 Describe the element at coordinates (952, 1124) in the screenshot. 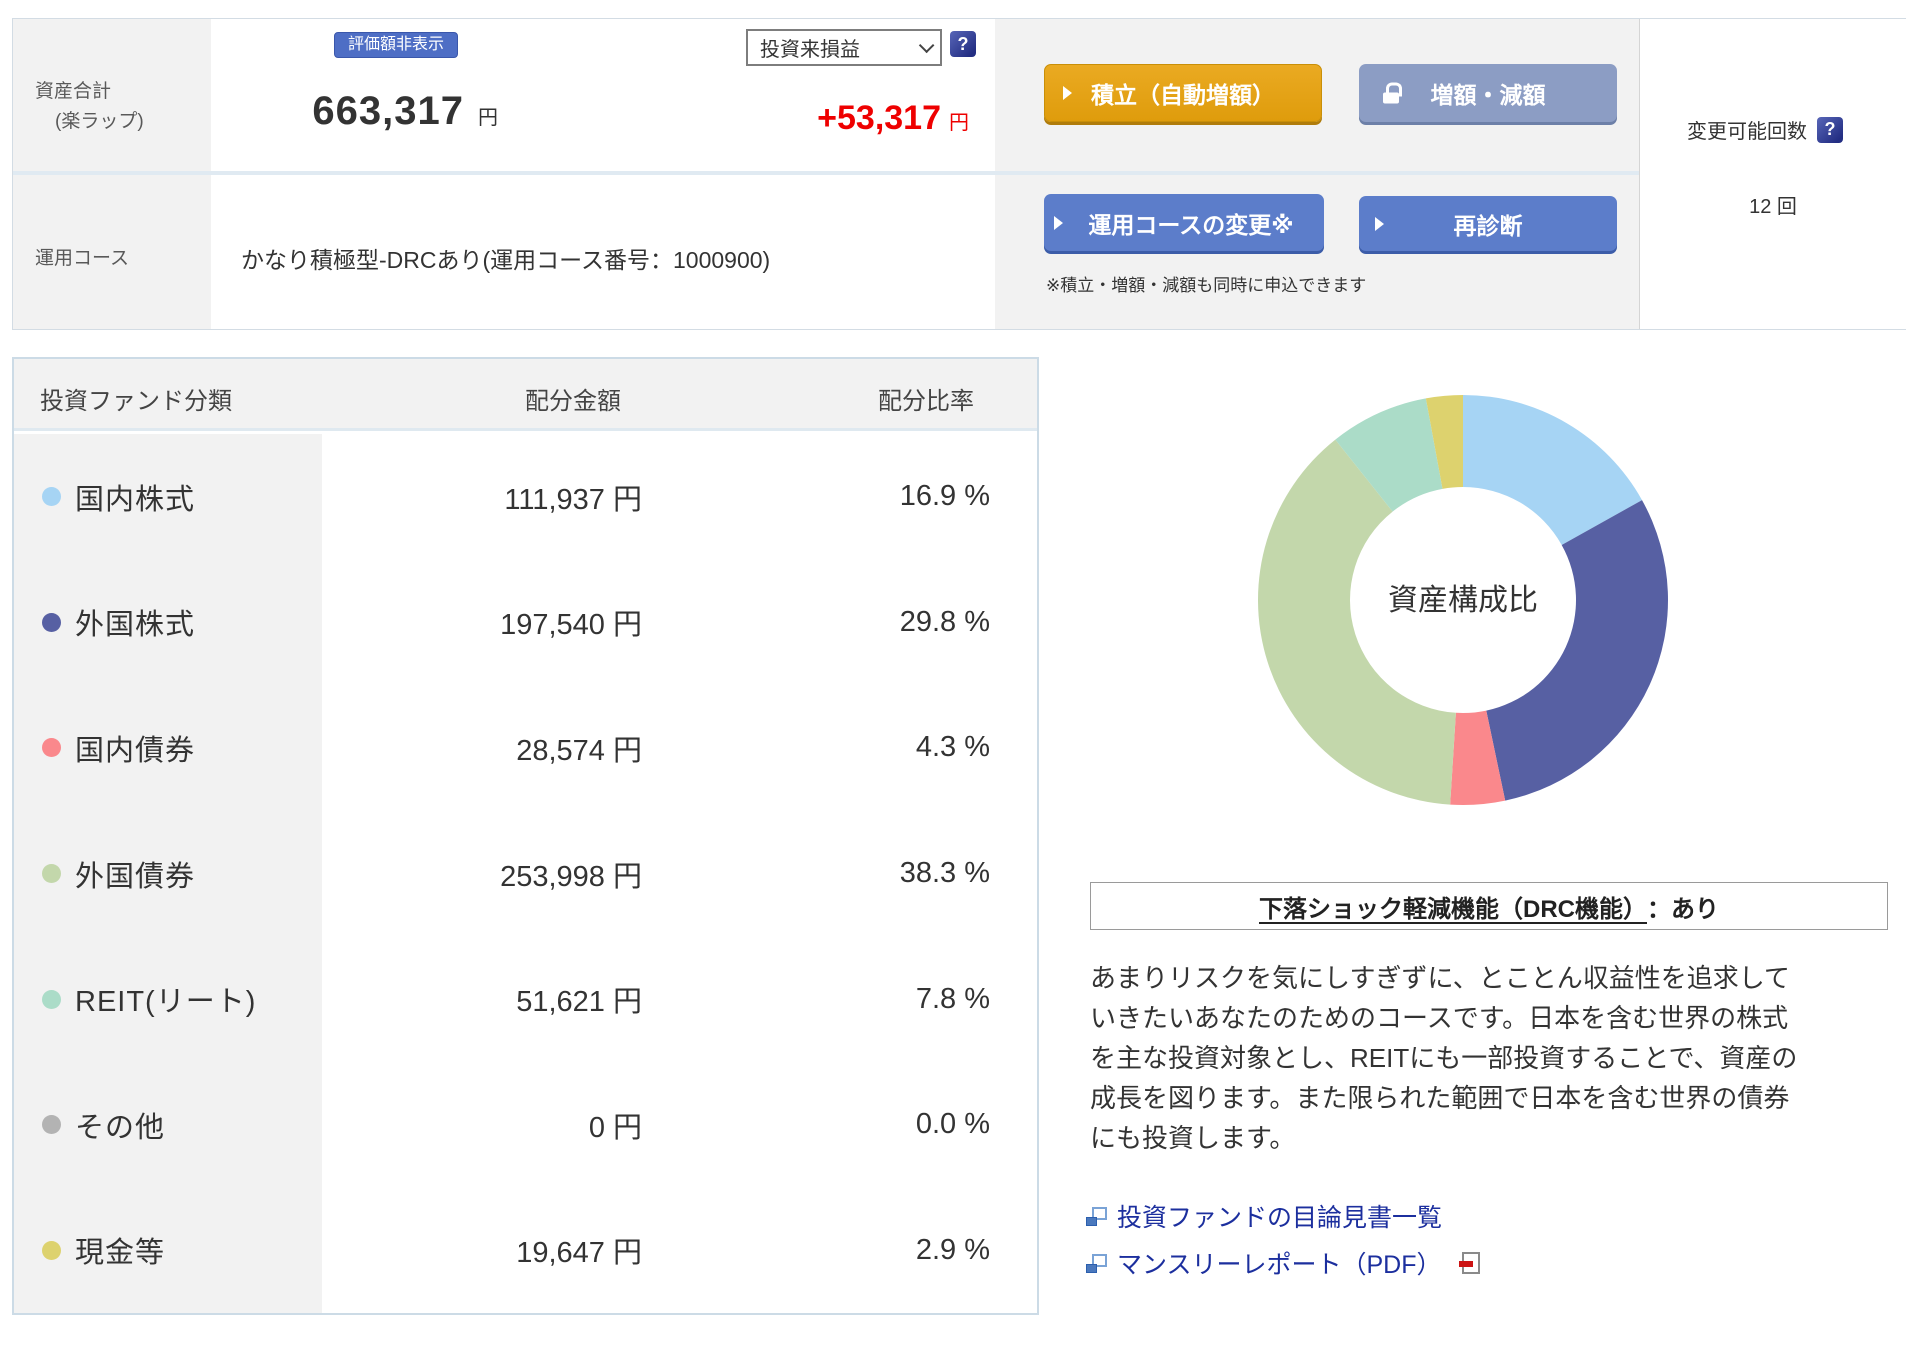

I see `allocation-ratio: 0.0 %` at that location.